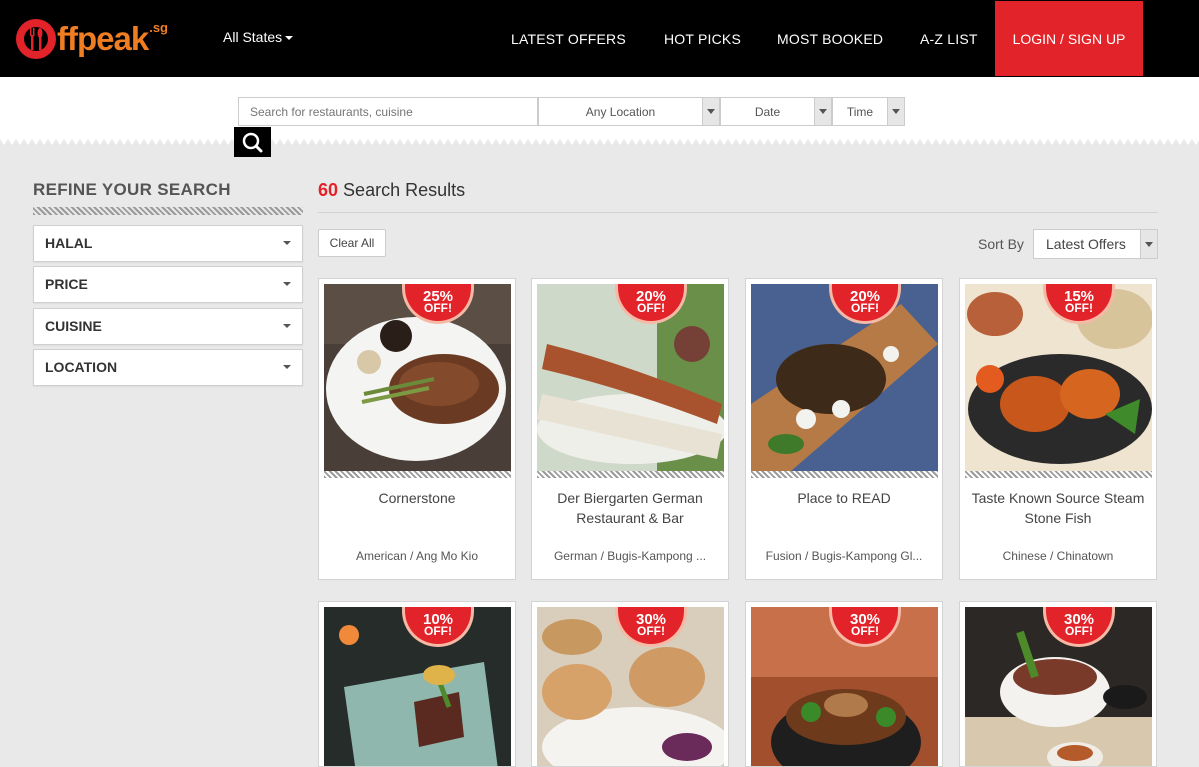 The image size is (1199, 767). I want to click on nav-a-z-list: A-Z LIST, so click(949, 39).